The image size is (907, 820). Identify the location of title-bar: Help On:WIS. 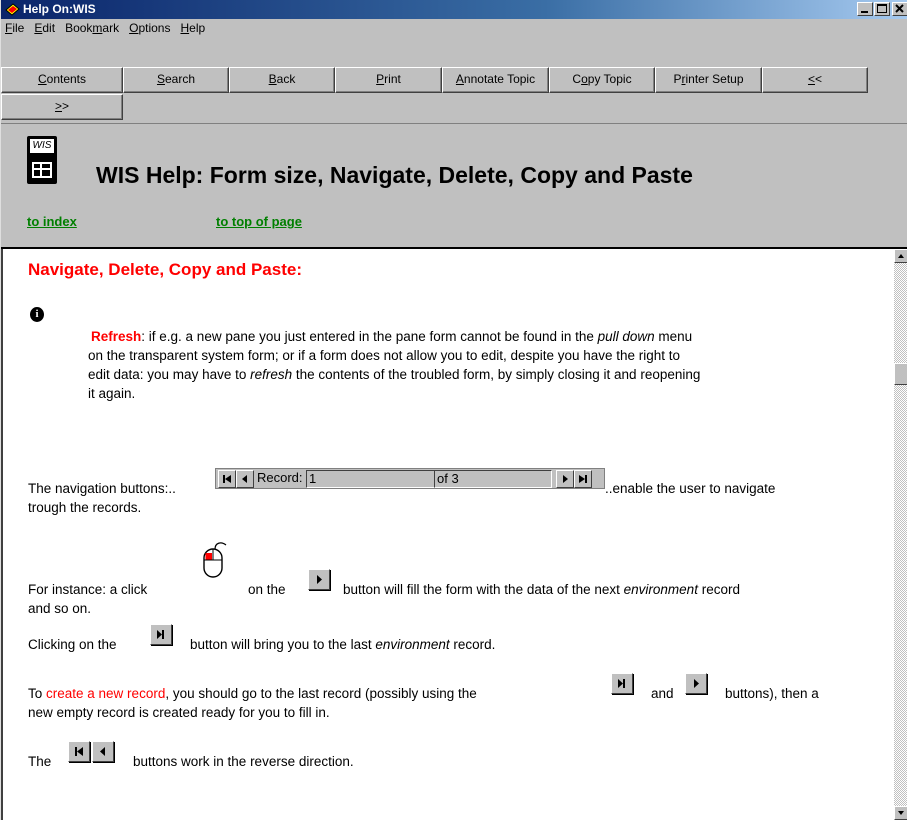
(454, 9).